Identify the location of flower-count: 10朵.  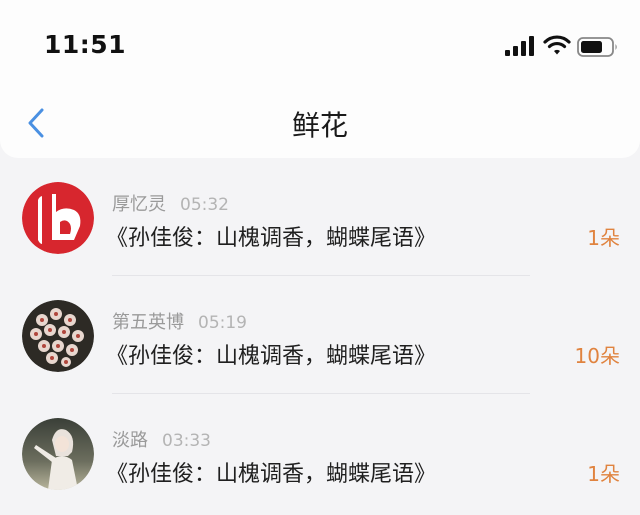
(597, 356).